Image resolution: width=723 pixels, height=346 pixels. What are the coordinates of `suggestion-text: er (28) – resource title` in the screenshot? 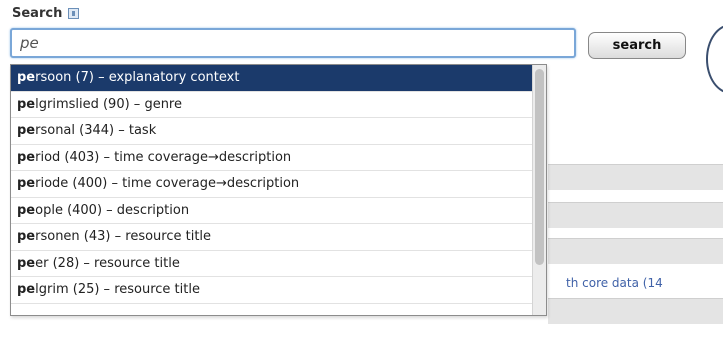 It's located at (107, 263).